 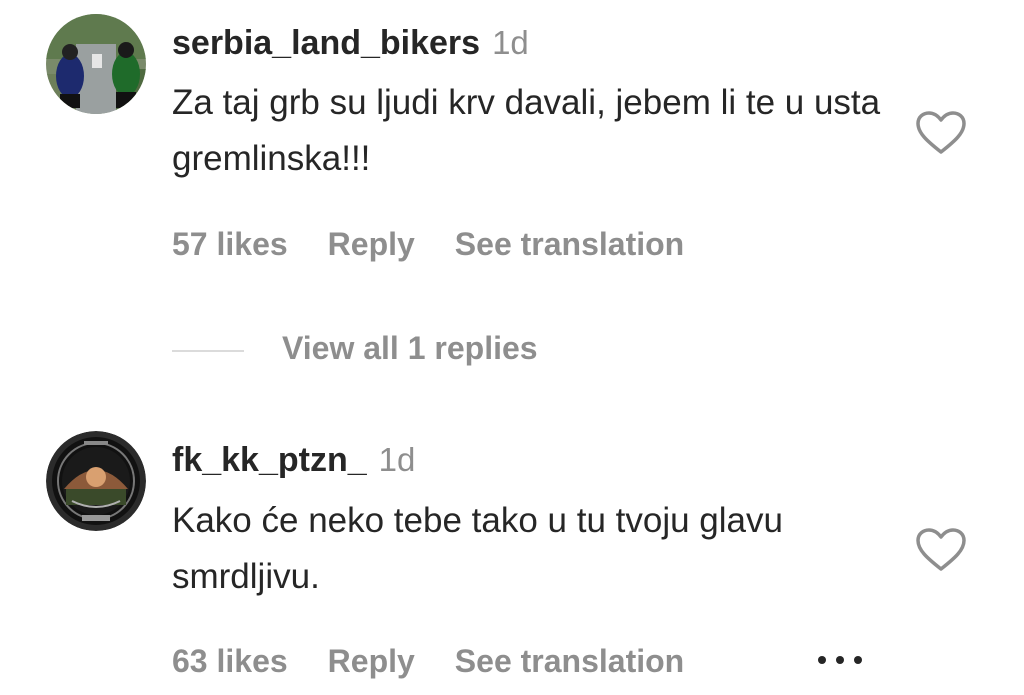 What do you see at coordinates (269, 460) in the screenshot?
I see `username: fk_kk_ptzn_` at bounding box center [269, 460].